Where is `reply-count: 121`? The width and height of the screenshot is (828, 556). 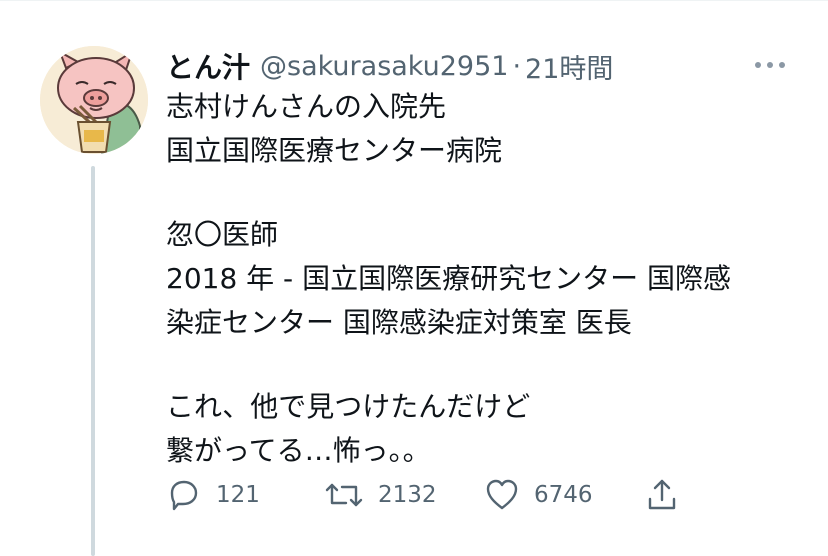
reply-count: 121 is located at coordinates (238, 495).